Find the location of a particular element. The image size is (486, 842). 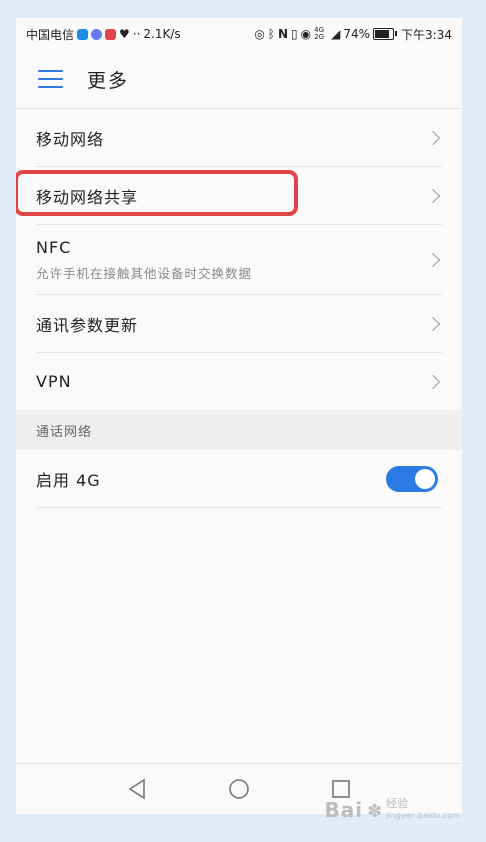

battery-percent: 74% is located at coordinates (357, 34).